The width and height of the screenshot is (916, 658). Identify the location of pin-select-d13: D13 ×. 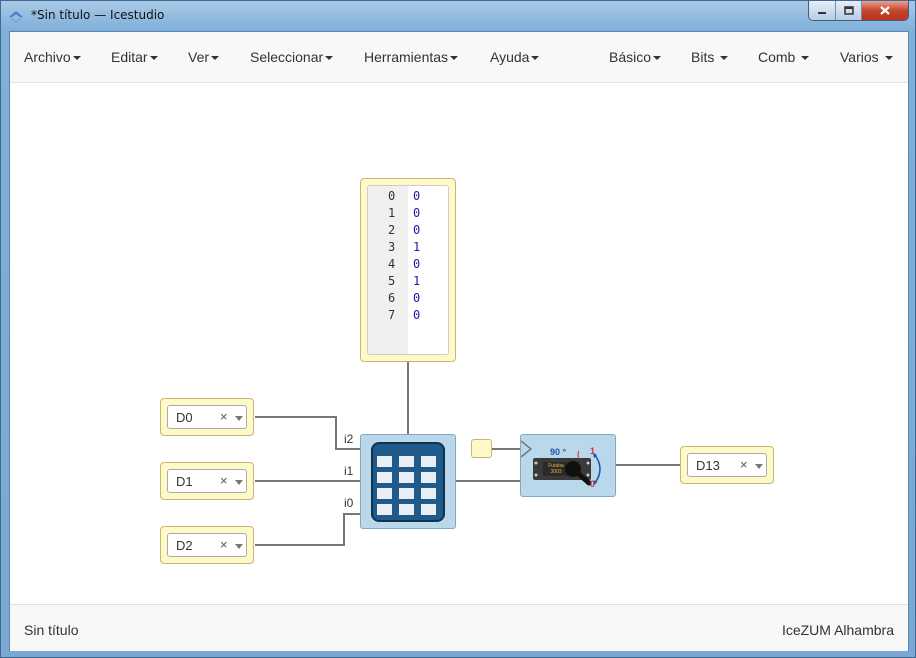
(727, 465).